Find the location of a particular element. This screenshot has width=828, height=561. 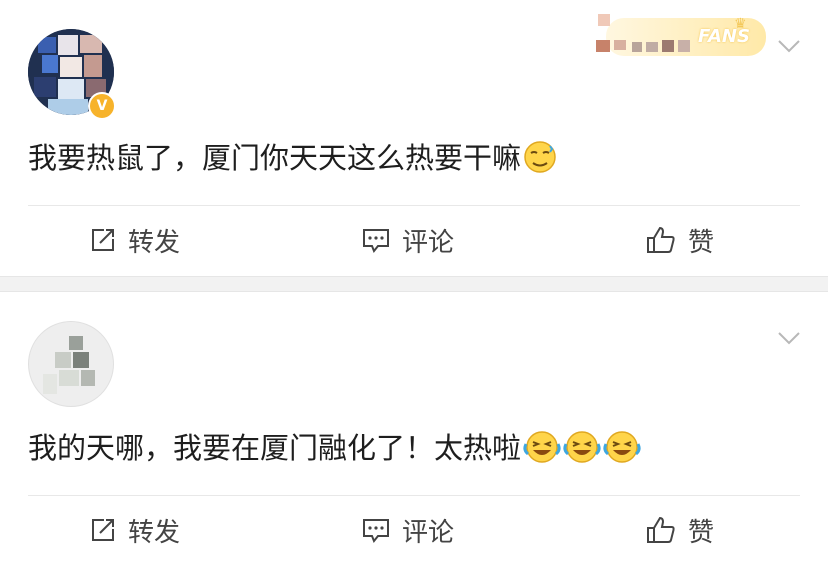

fans-badge-label: FANS is located at coordinates (724, 36).